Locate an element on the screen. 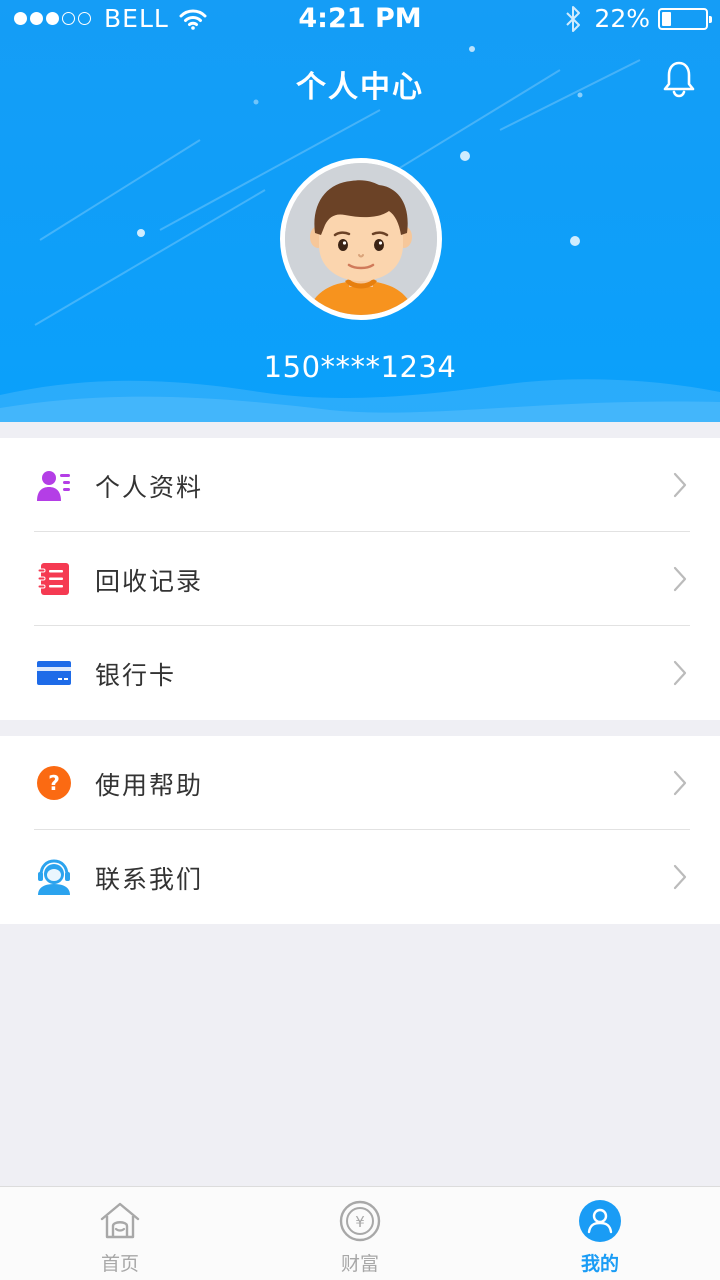  home-icon is located at coordinates (120, 1220).